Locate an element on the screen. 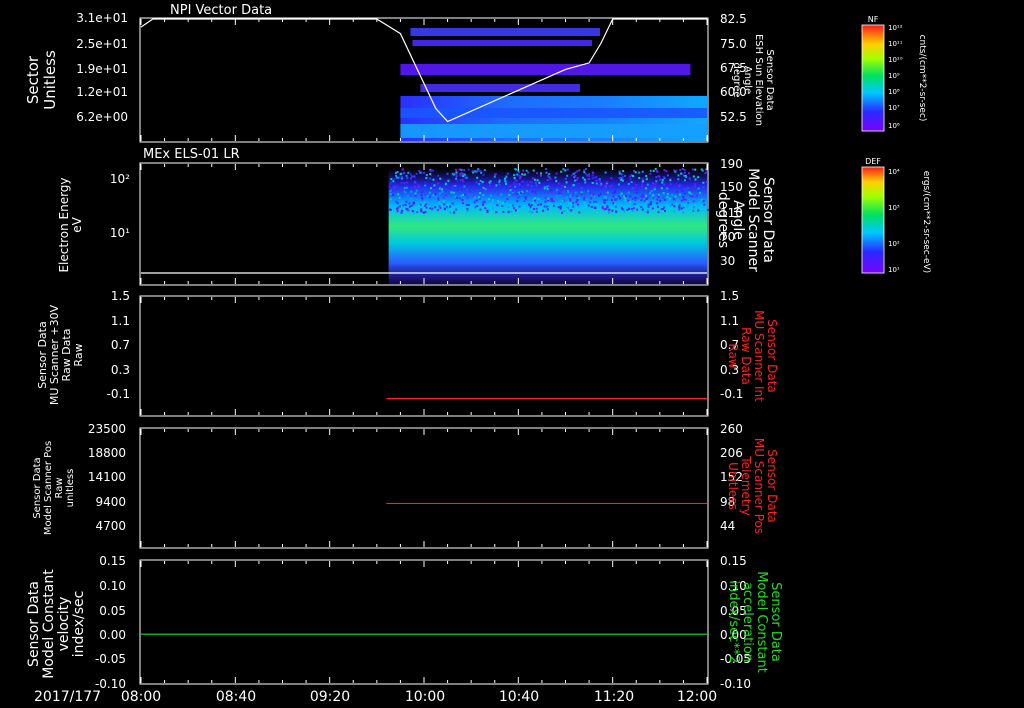 This screenshot has height=708, width=1024. left-tick-label: 1.2e+01 is located at coordinates (102, 92).